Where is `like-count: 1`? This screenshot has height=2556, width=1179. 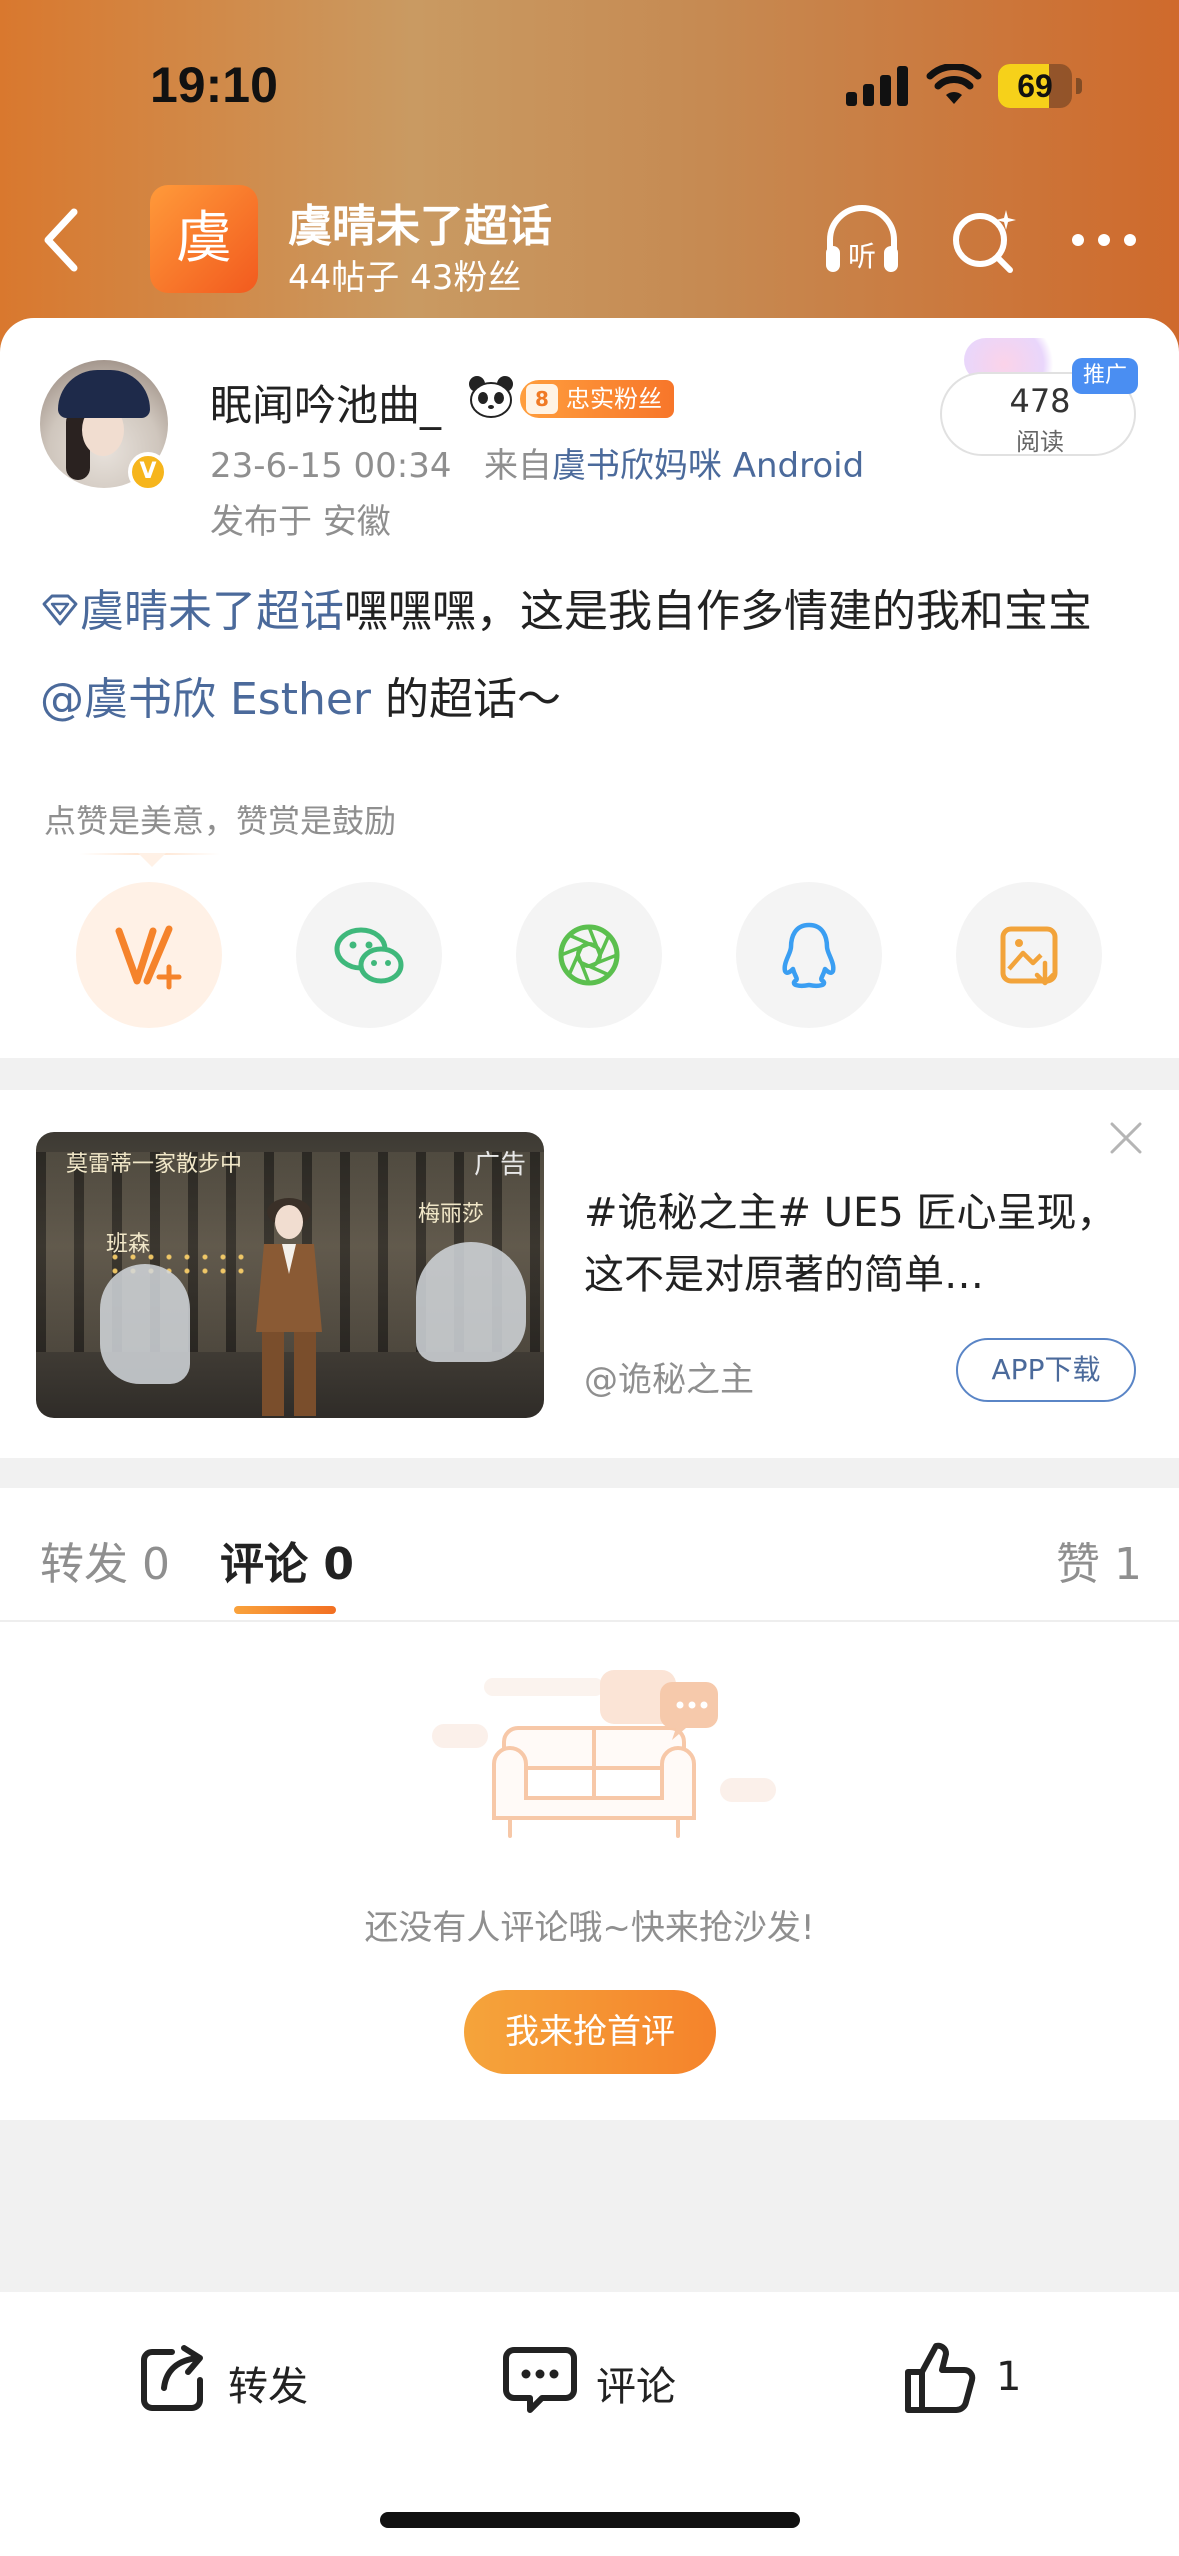
like-count: 1 is located at coordinates (1009, 2377).